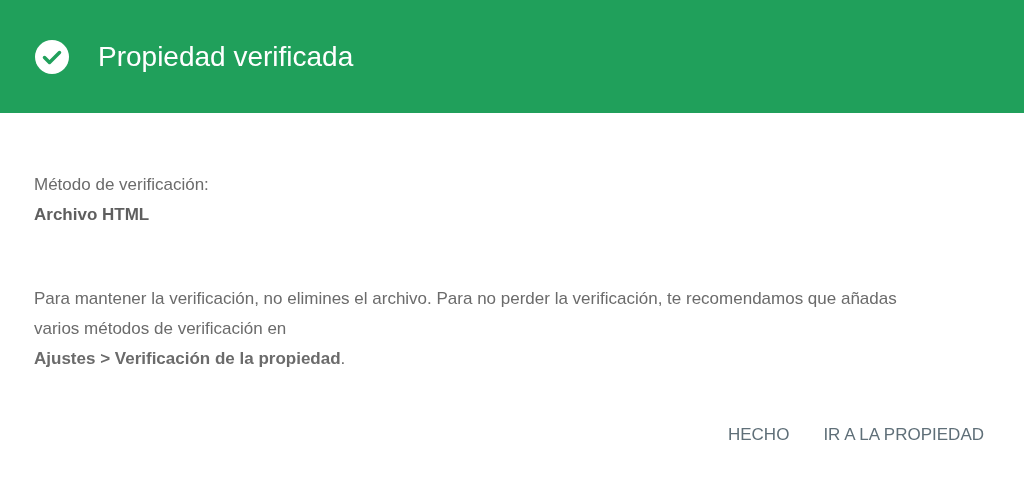 This screenshot has height=495, width=1024. Describe the element at coordinates (903, 435) in the screenshot. I see `text-button: IR A LA PROPIEDAD` at that location.